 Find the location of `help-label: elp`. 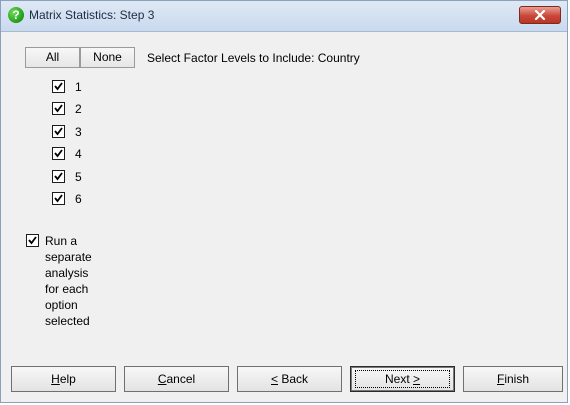

help-label: elp is located at coordinates (67, 379).